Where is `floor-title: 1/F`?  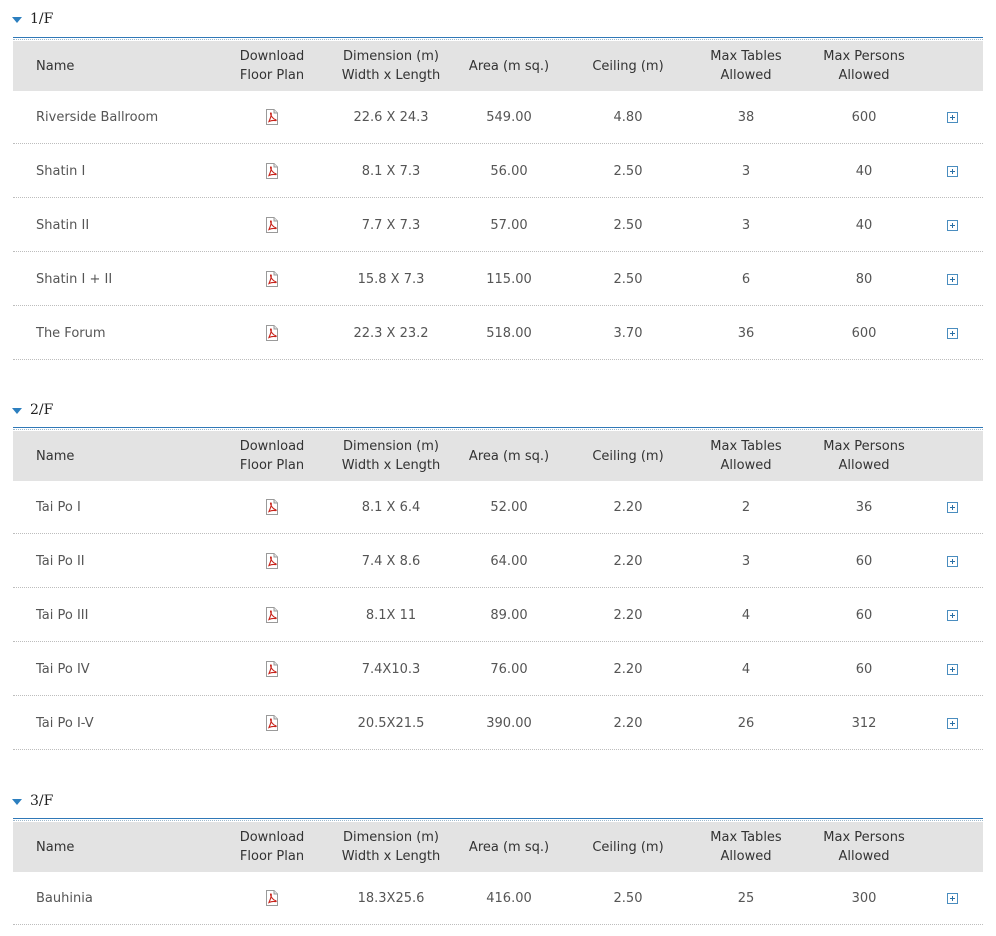 floor-title: 1/F is located at coordinates (42, 19).